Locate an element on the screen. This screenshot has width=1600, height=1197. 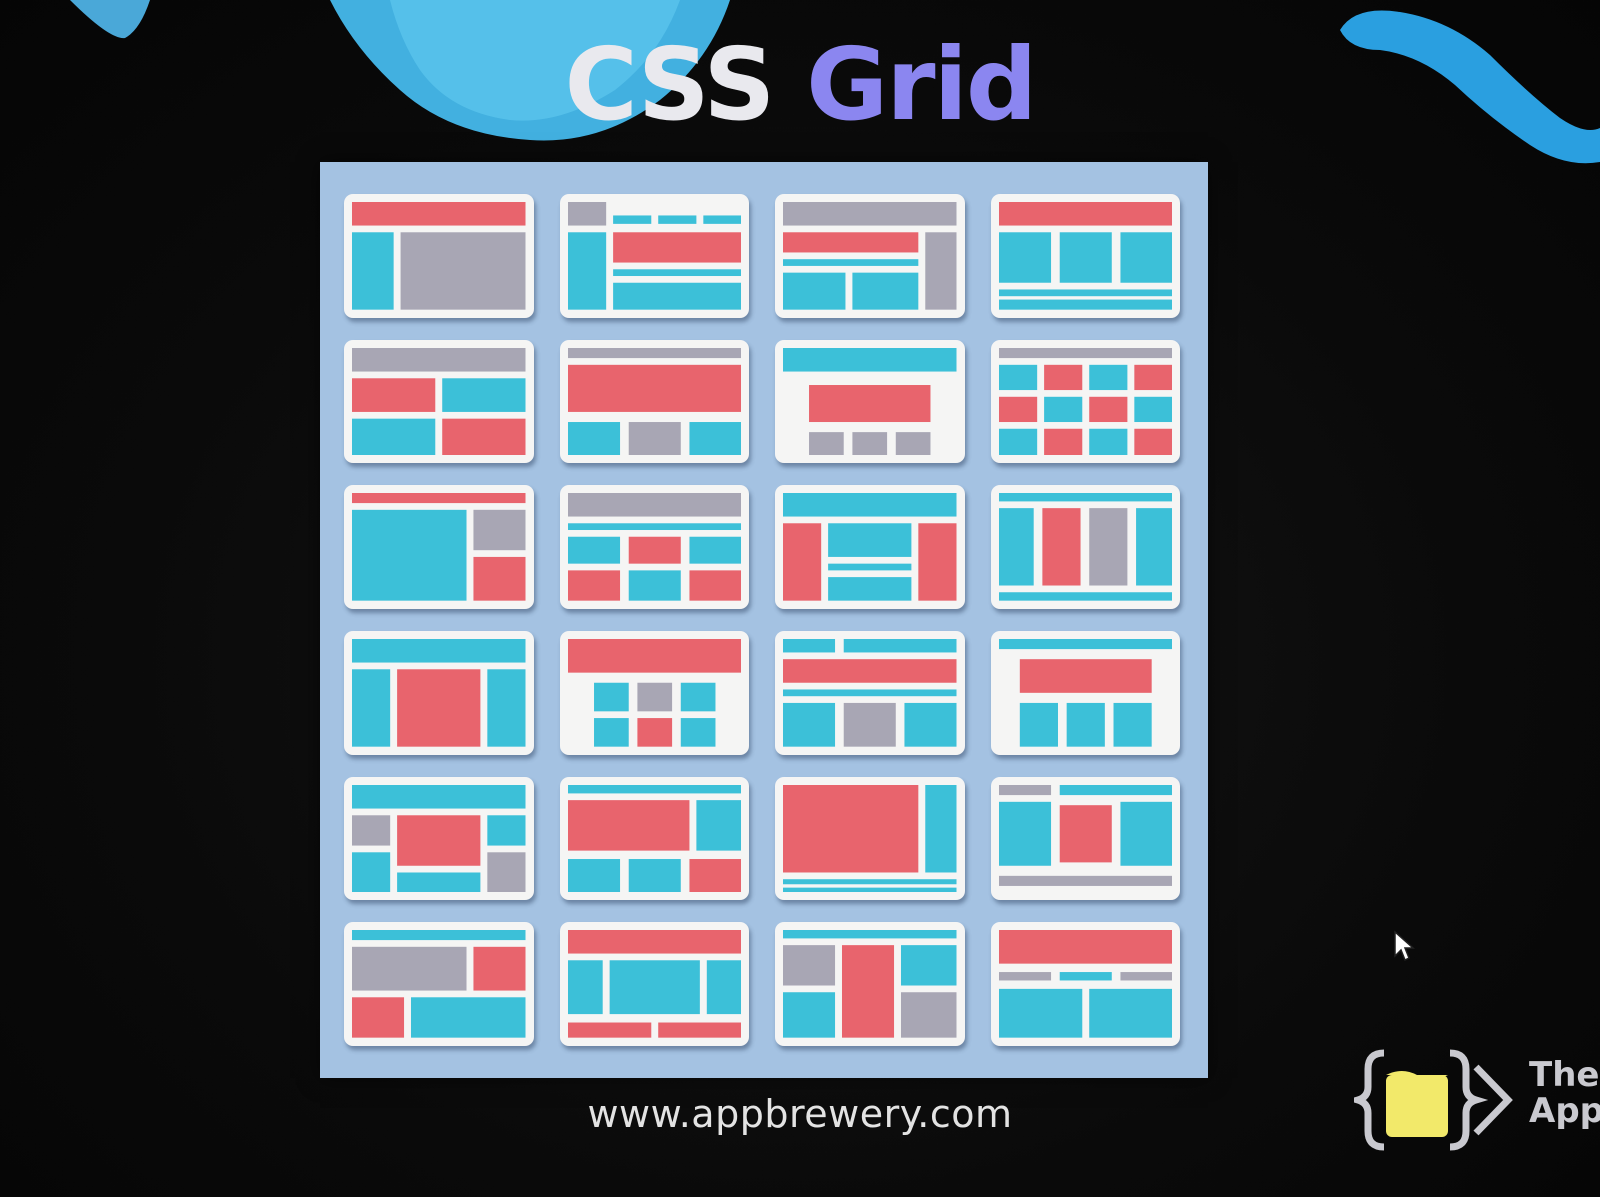
app-brewery-logo: The App is located at coordinates (1472, 1105).